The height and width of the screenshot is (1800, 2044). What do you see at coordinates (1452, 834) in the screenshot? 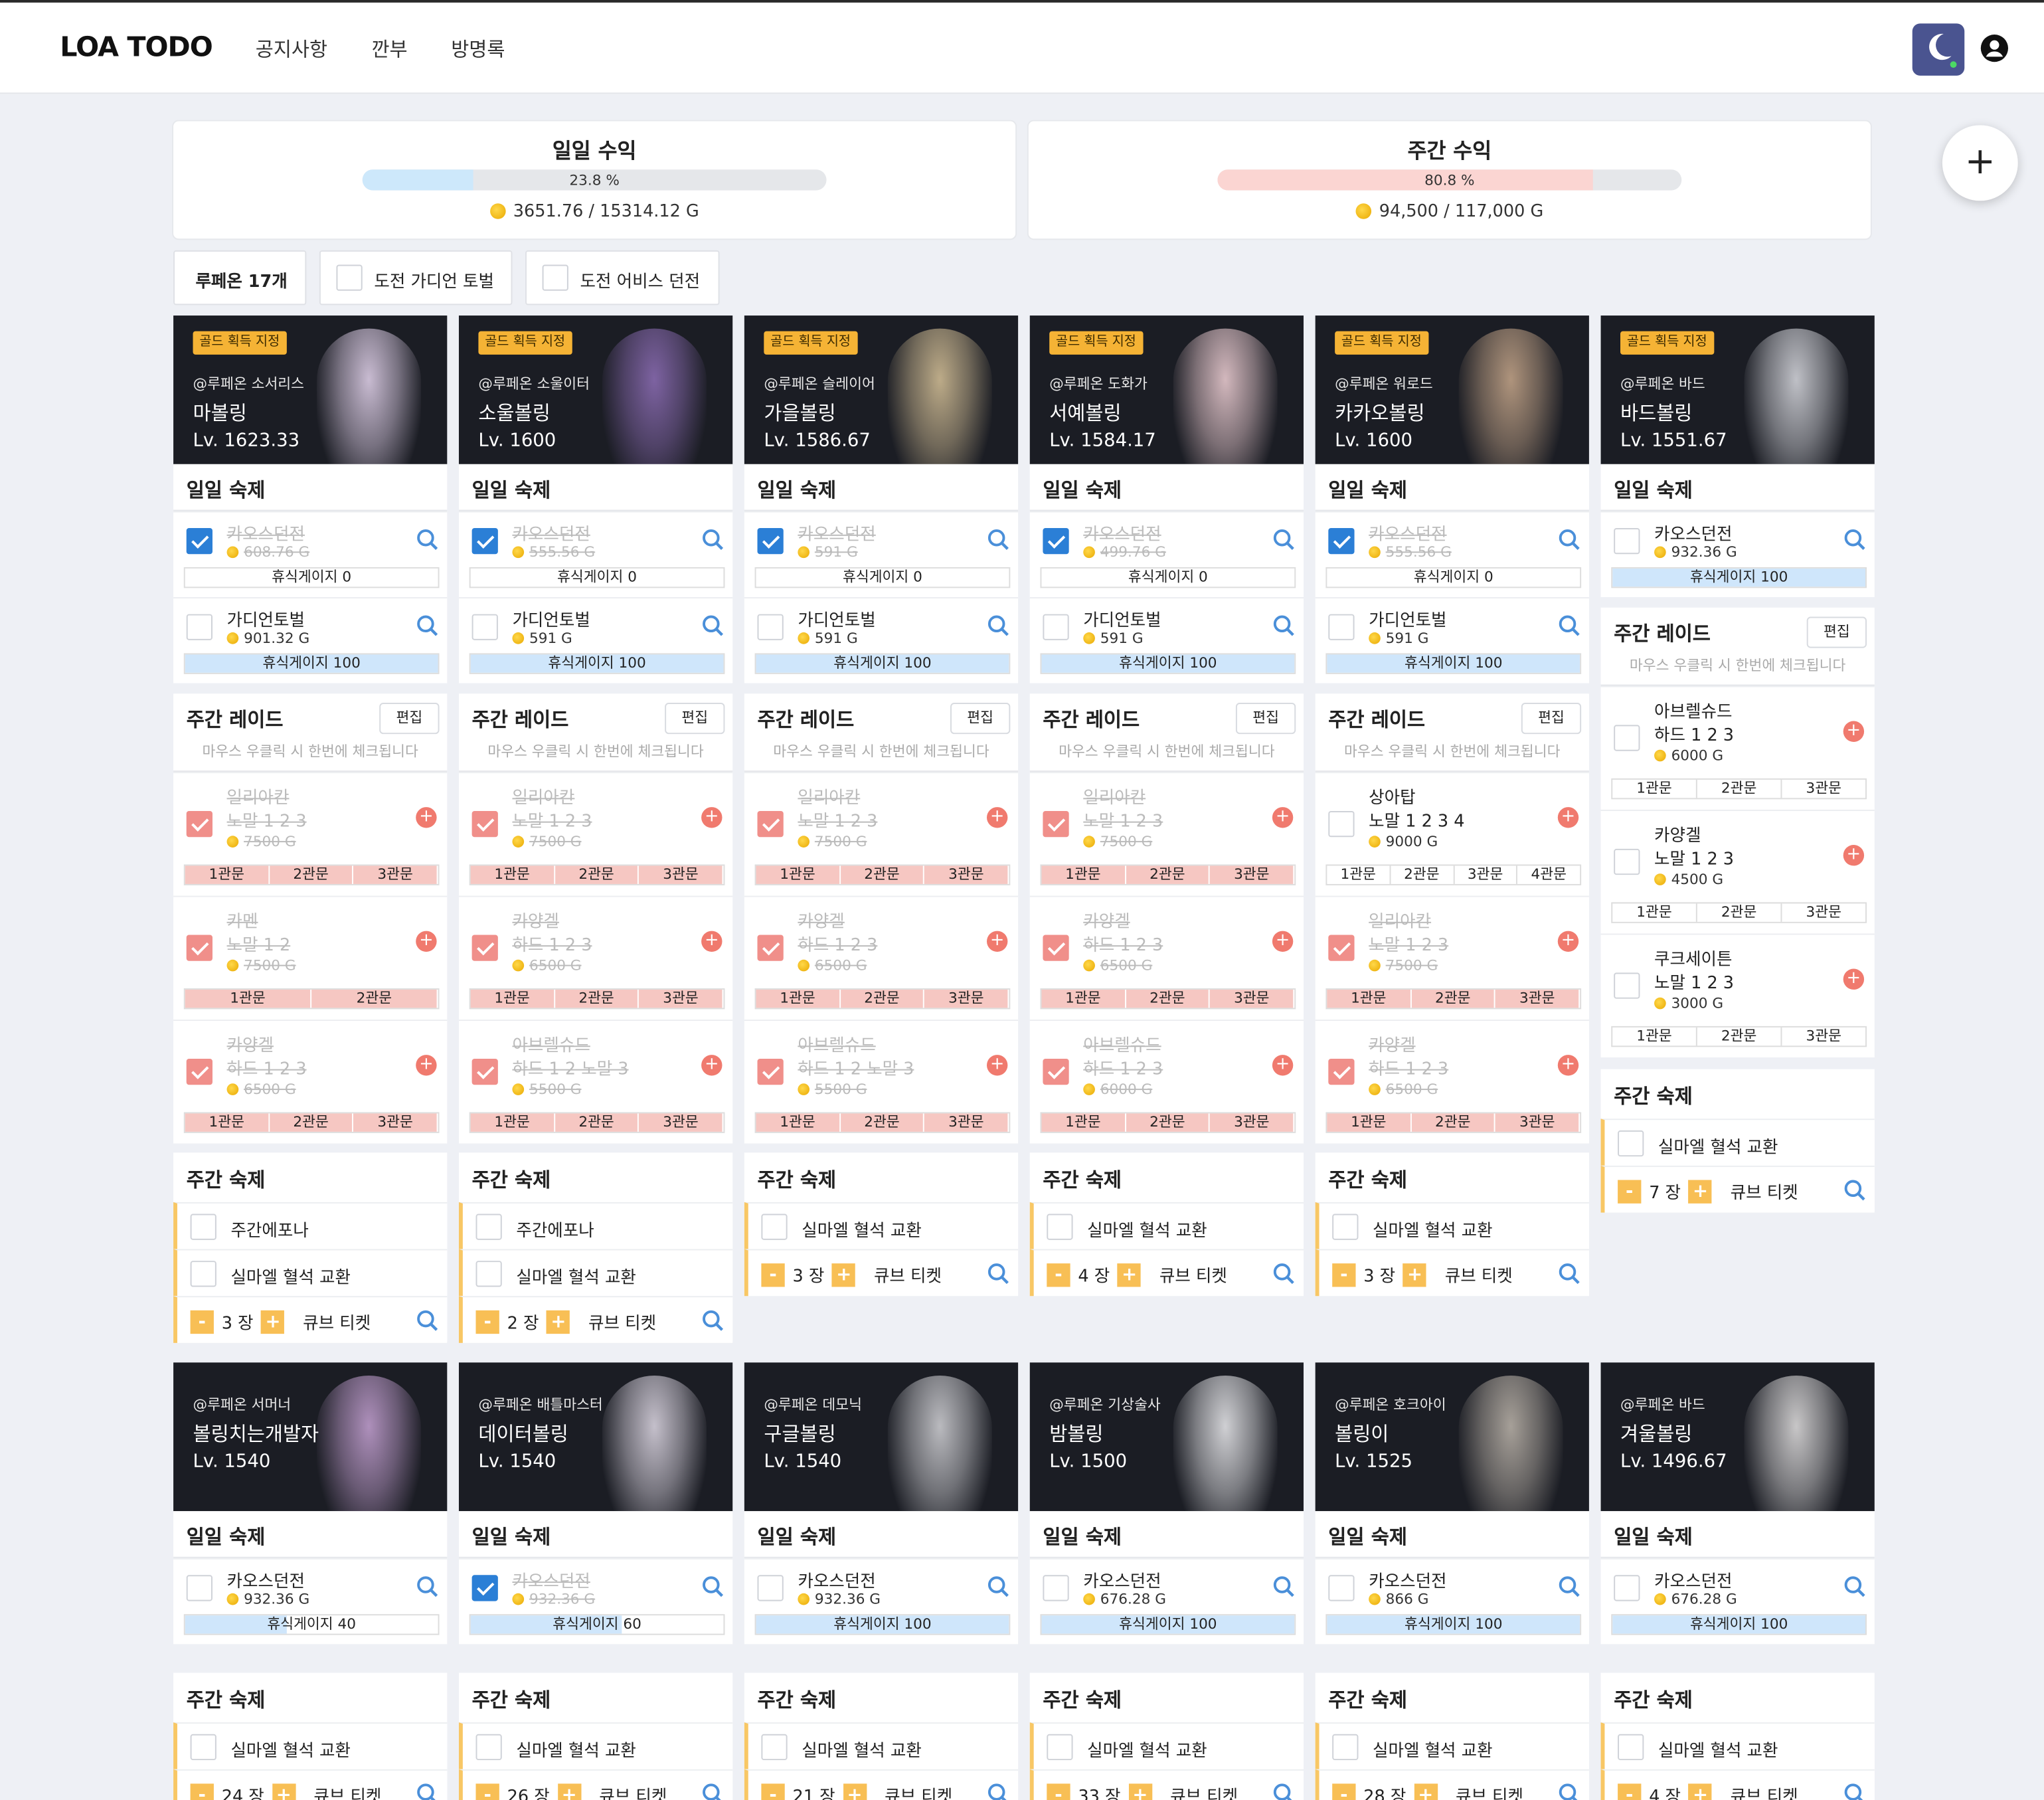
I see `raid-item: 상아탑 노말 1 2 3 4 9000 G +1관문 2관문 3관문 4관문` at bounding box center [1452, 834].